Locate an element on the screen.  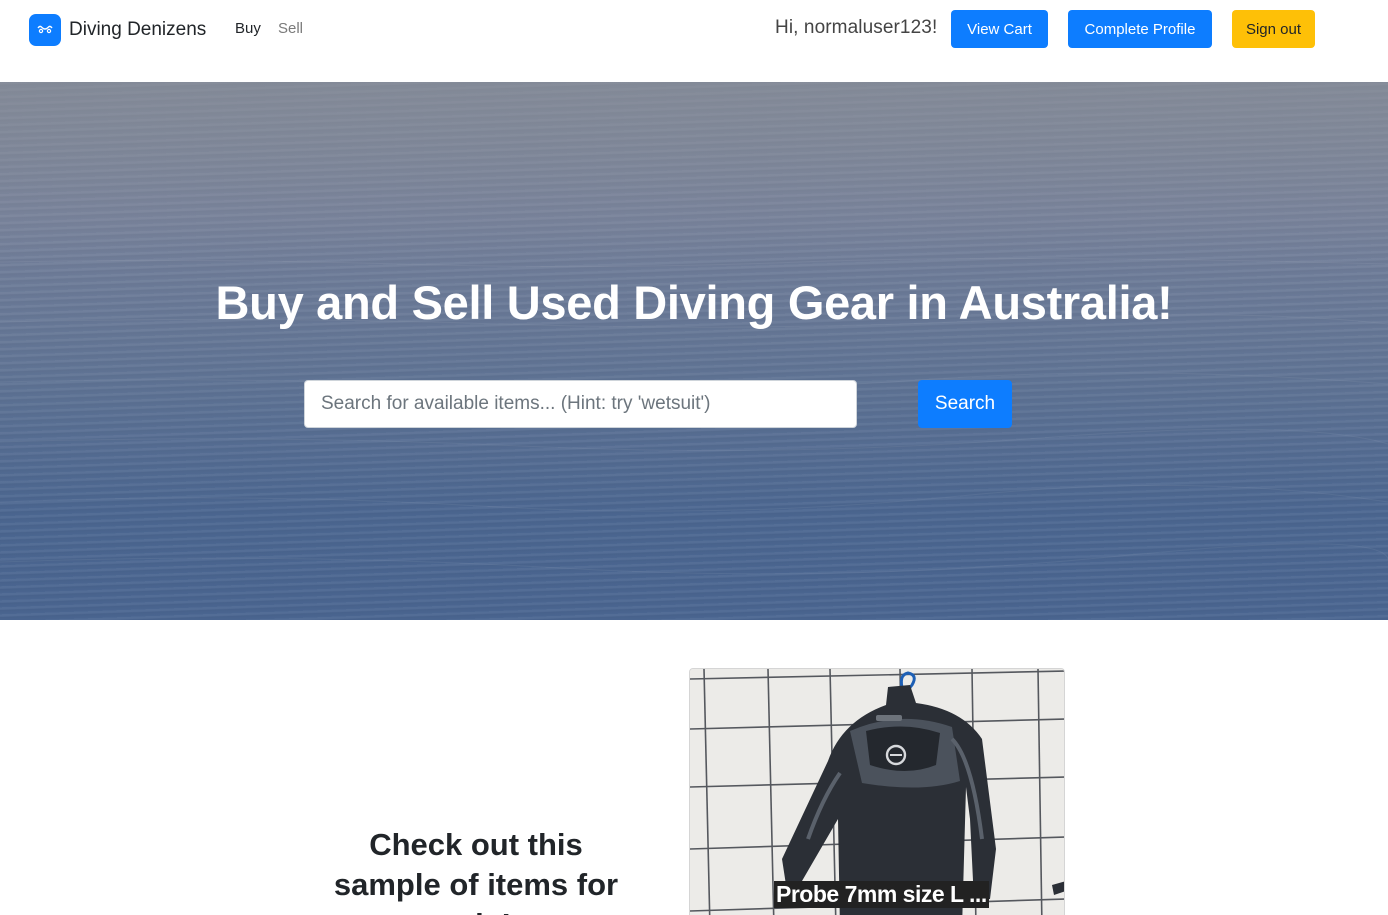
sign-out-button: Sign out is located at coordinates (1273, 29).